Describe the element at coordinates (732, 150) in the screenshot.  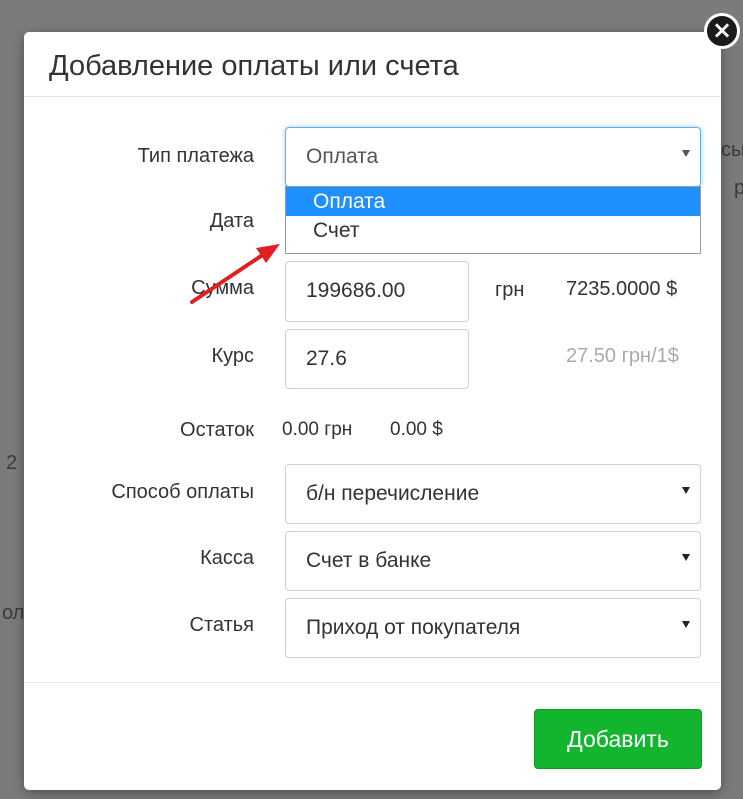
I see `background-text: сы` at that location.